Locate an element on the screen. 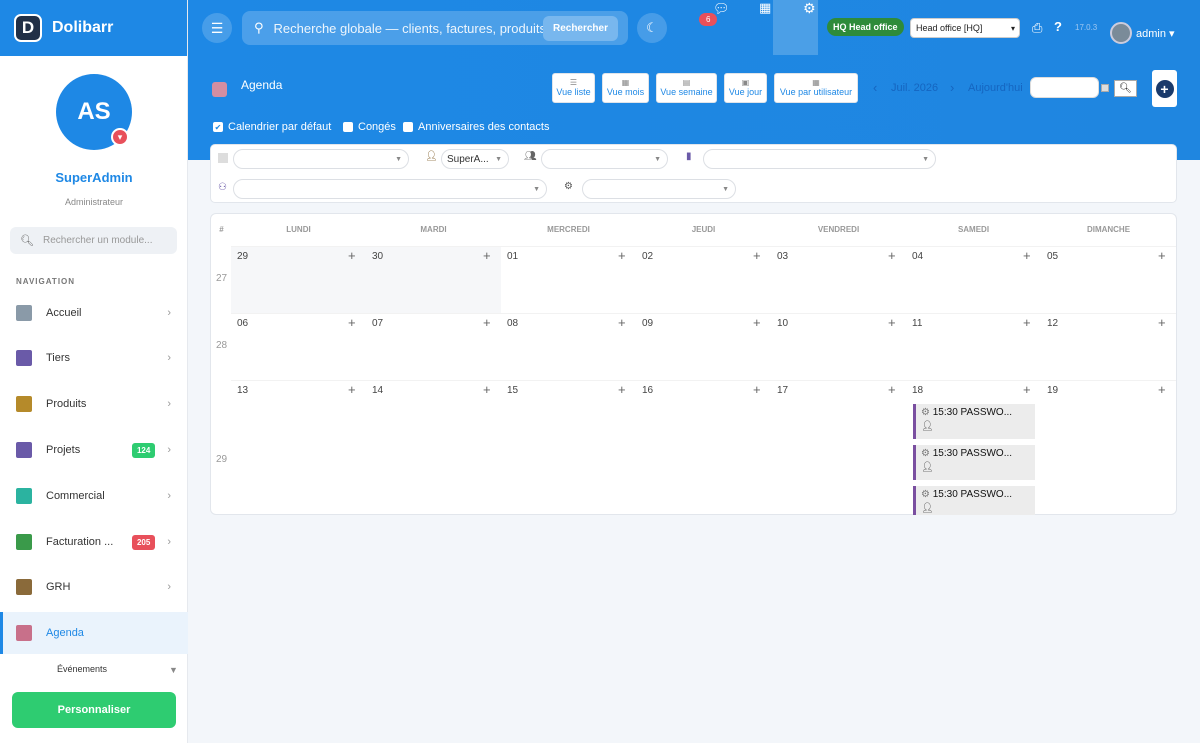  thirdparty-filter-select: ▼ is located at coordinates (819, 159).